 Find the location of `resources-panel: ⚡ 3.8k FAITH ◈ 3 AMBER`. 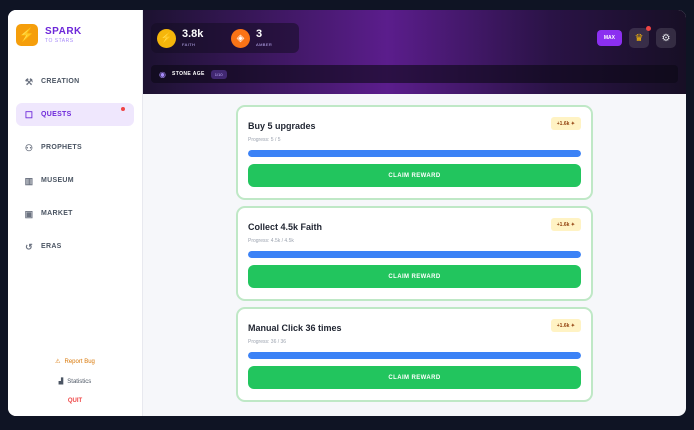

resources-panel: ⚡ 3.8k FAITH ◈ 3 AMBER is located at coordinates (225, 38).